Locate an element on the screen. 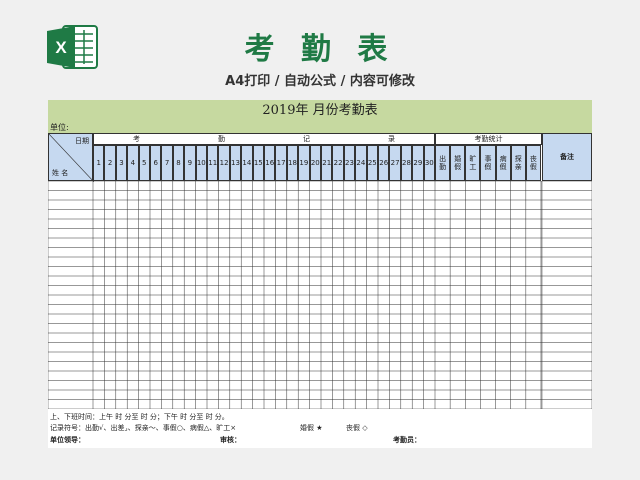  page-subtitle: A4打印 / 自动公式 / 内容可修改 is located at coordinates (320, 81).